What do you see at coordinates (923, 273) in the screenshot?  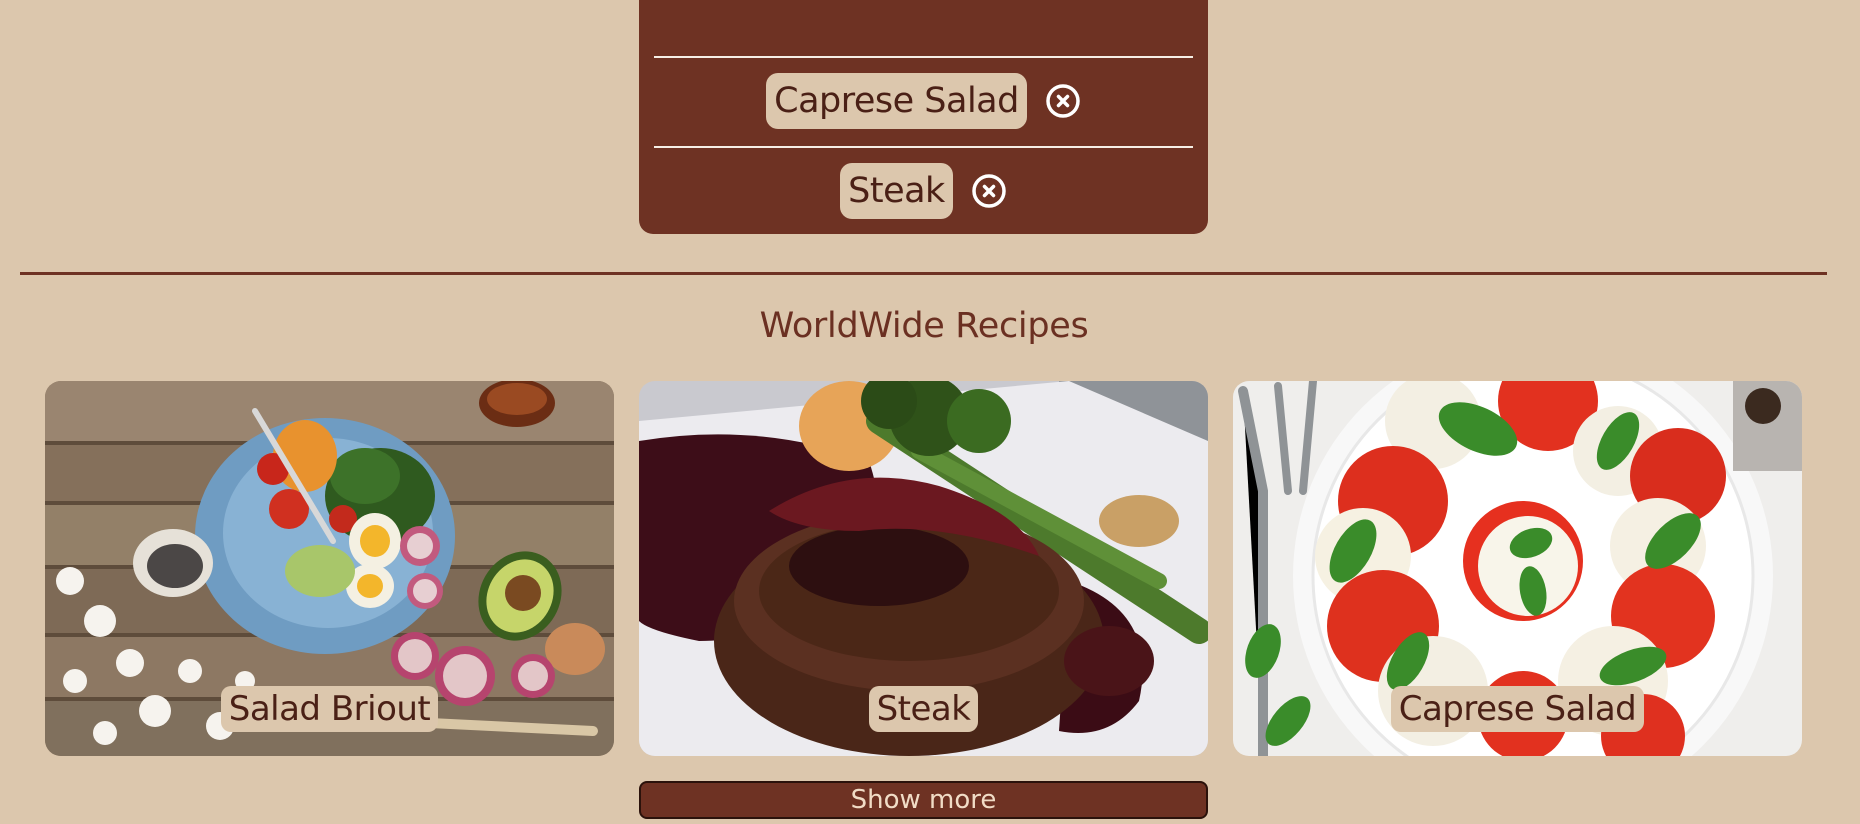 I see `section-divider` at bounding box center [923, 273].